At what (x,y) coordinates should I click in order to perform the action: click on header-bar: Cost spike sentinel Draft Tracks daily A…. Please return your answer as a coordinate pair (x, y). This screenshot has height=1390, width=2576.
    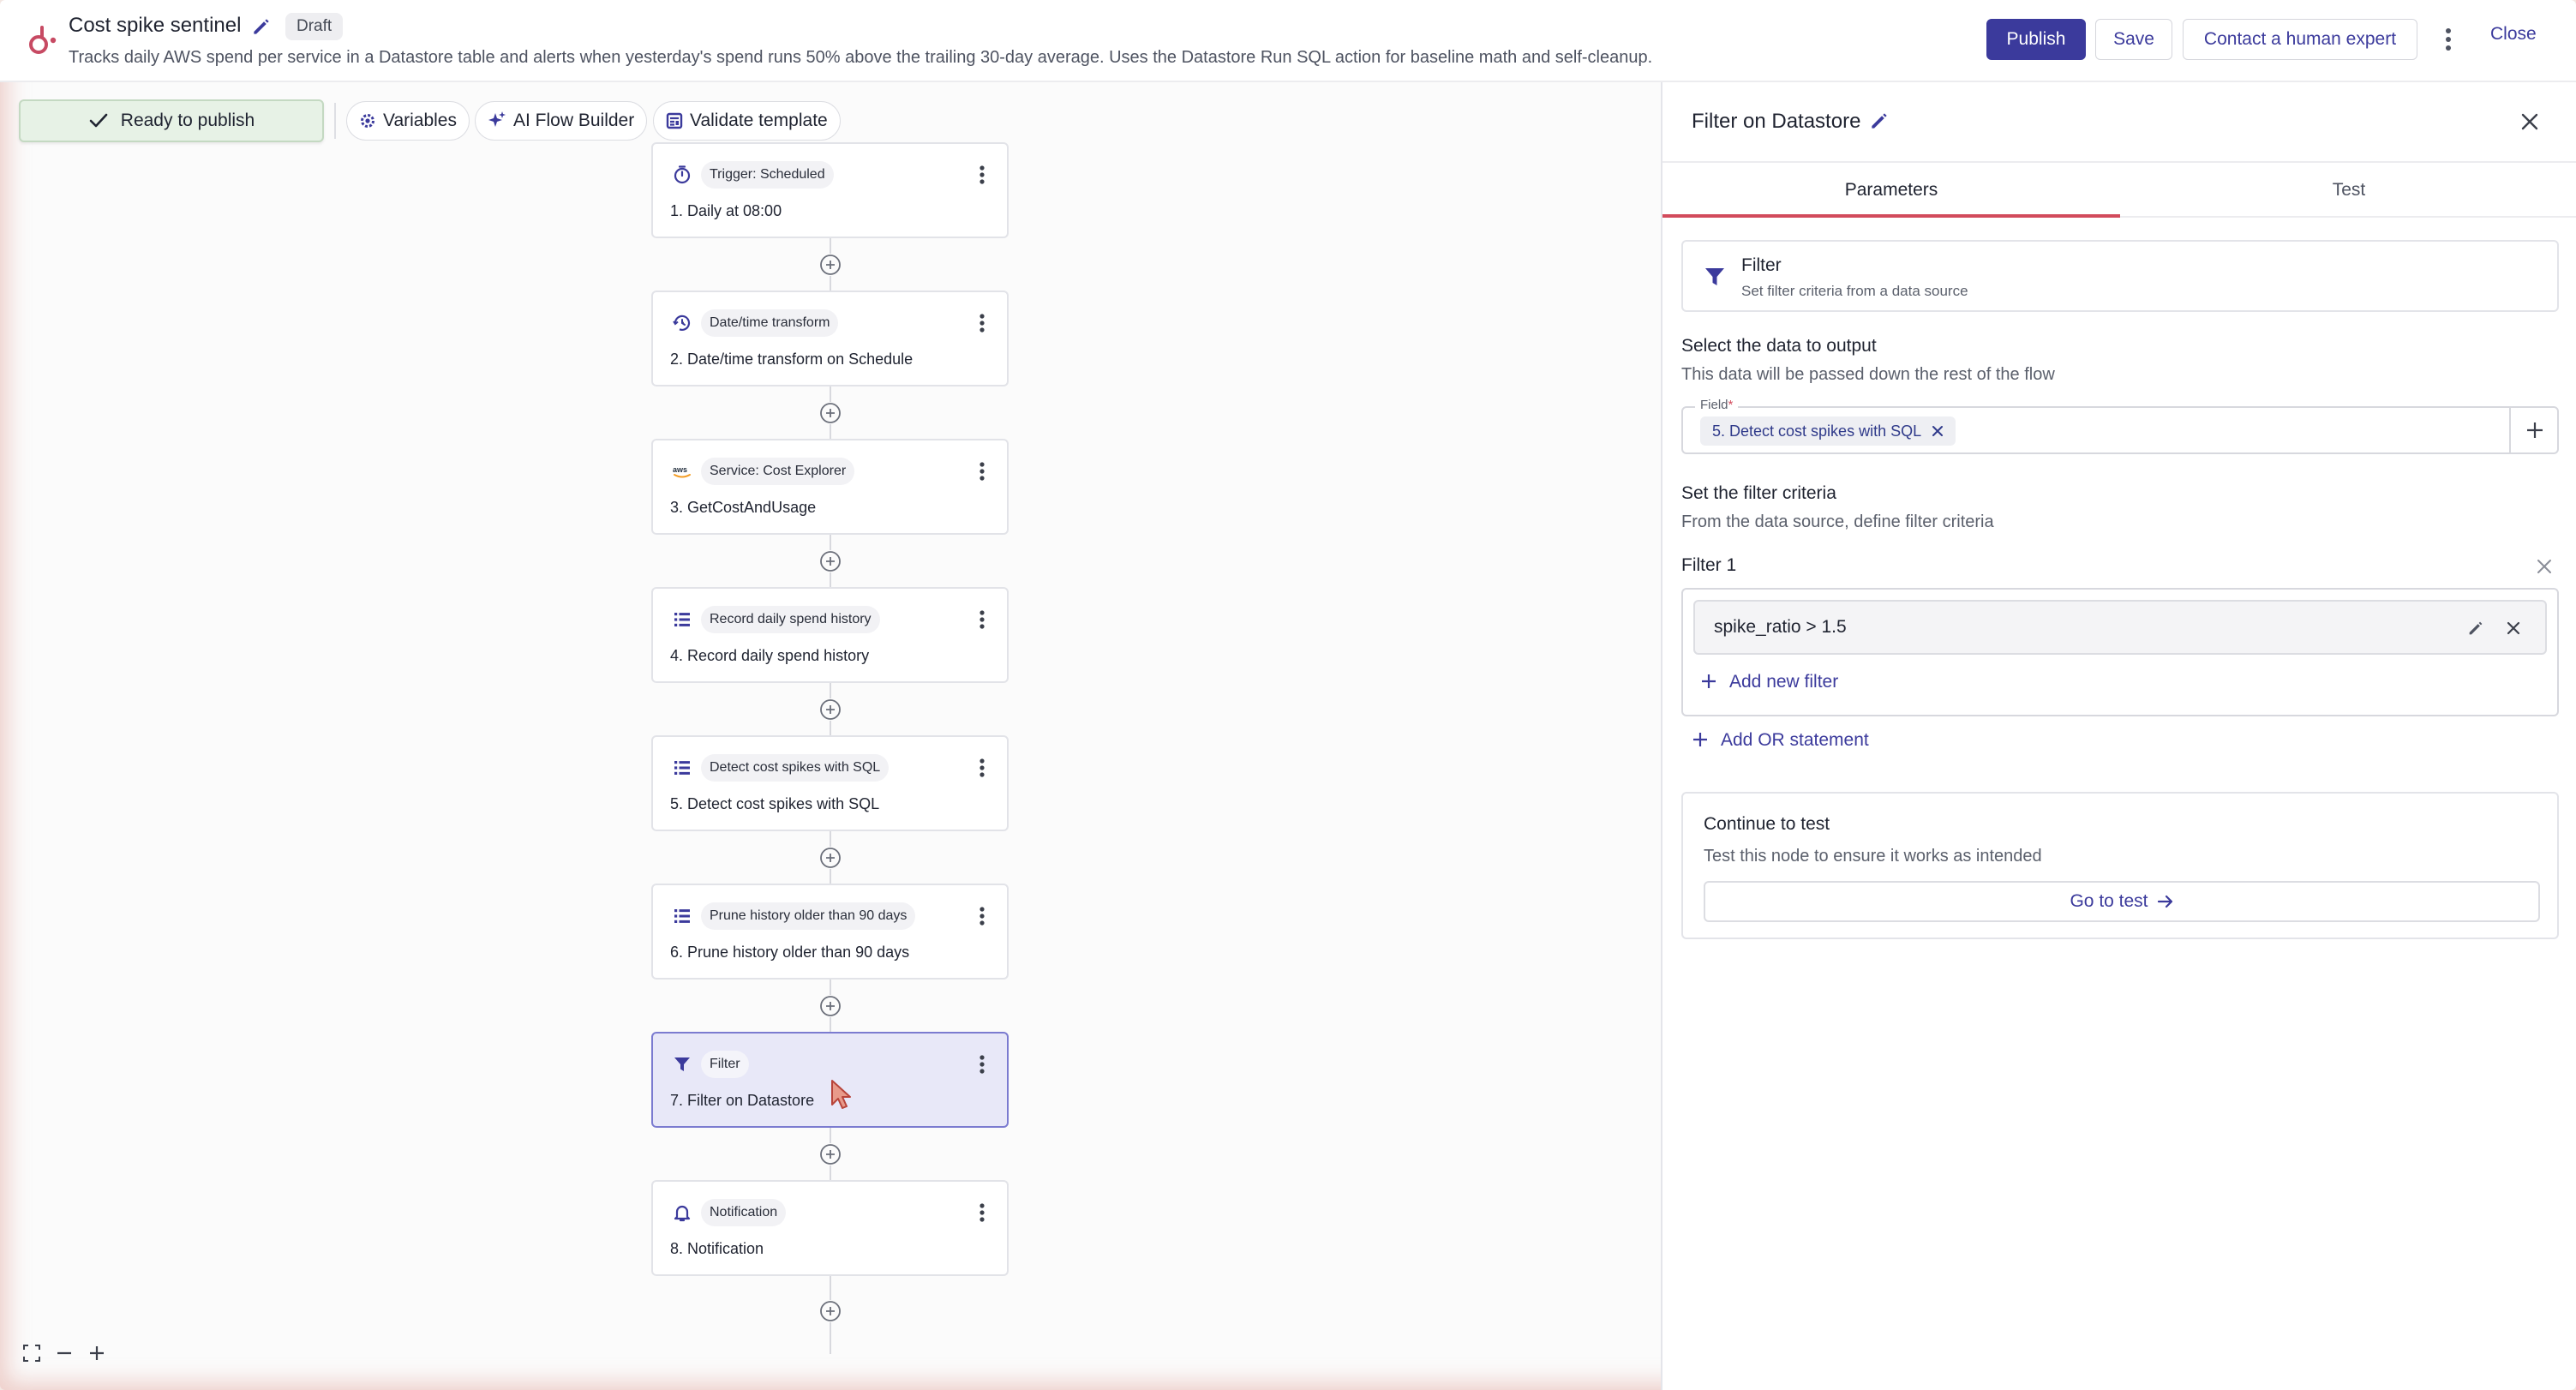
    Looking at the image, I should click on (1288, 41).